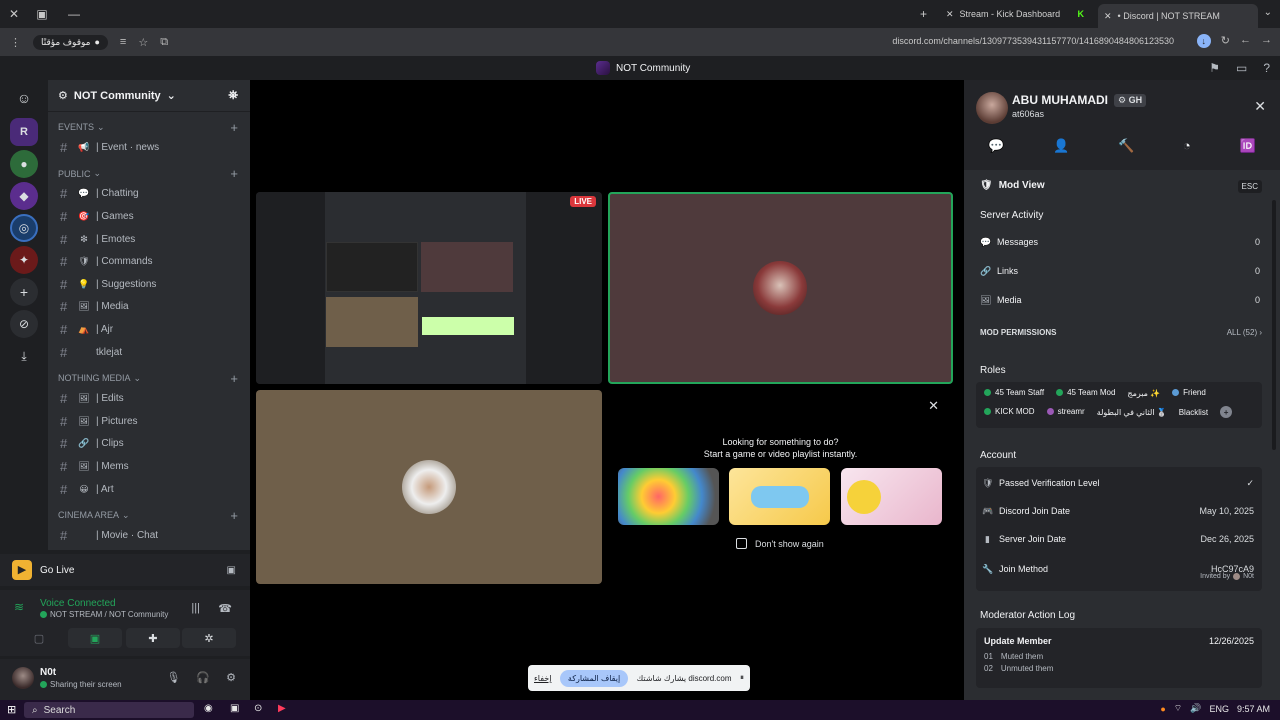 This screenshot has height=720, width=1280. What do you see at coordinates (1244, 332) in the screenshot?
I see `all-permissions-link: ALL (52) ›` at bounding box center [1244, 332].